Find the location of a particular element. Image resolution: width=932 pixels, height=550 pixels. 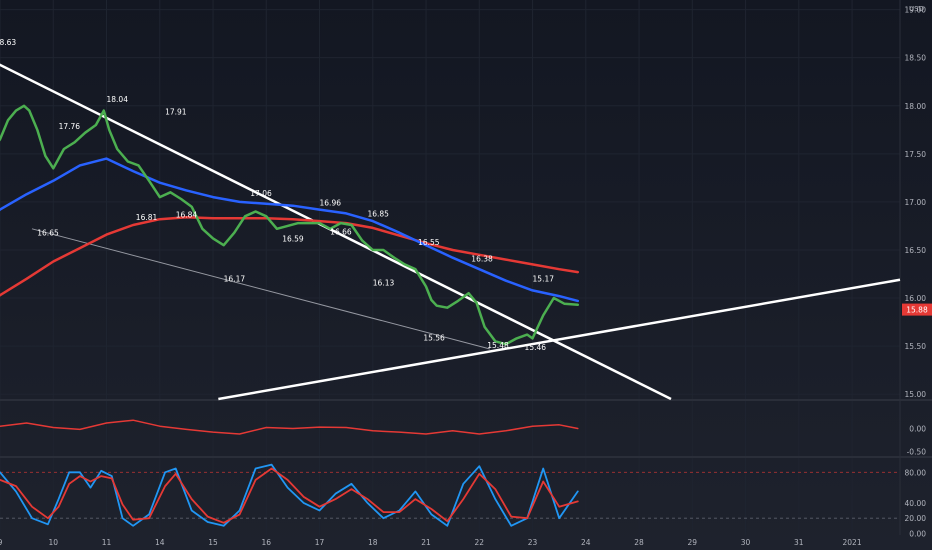

x-tick-label: 31 is located at coordinates (799, 542).